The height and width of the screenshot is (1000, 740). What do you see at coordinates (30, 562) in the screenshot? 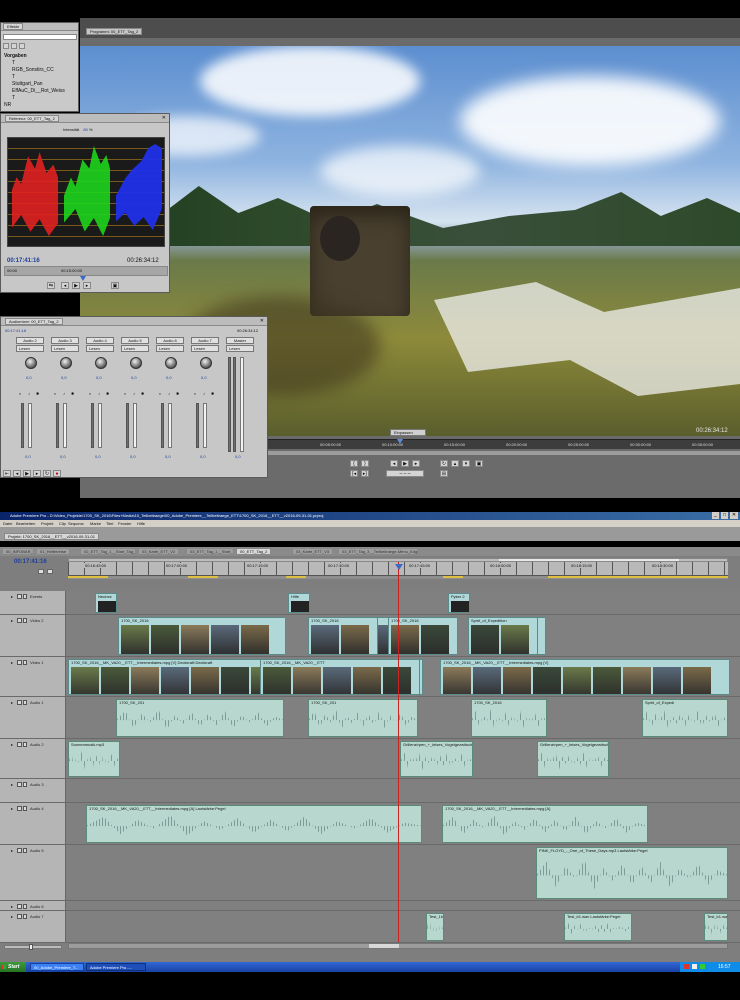
I see `timeline-current-timecode: 00:17:41:16` at bounding box center [30, 562].